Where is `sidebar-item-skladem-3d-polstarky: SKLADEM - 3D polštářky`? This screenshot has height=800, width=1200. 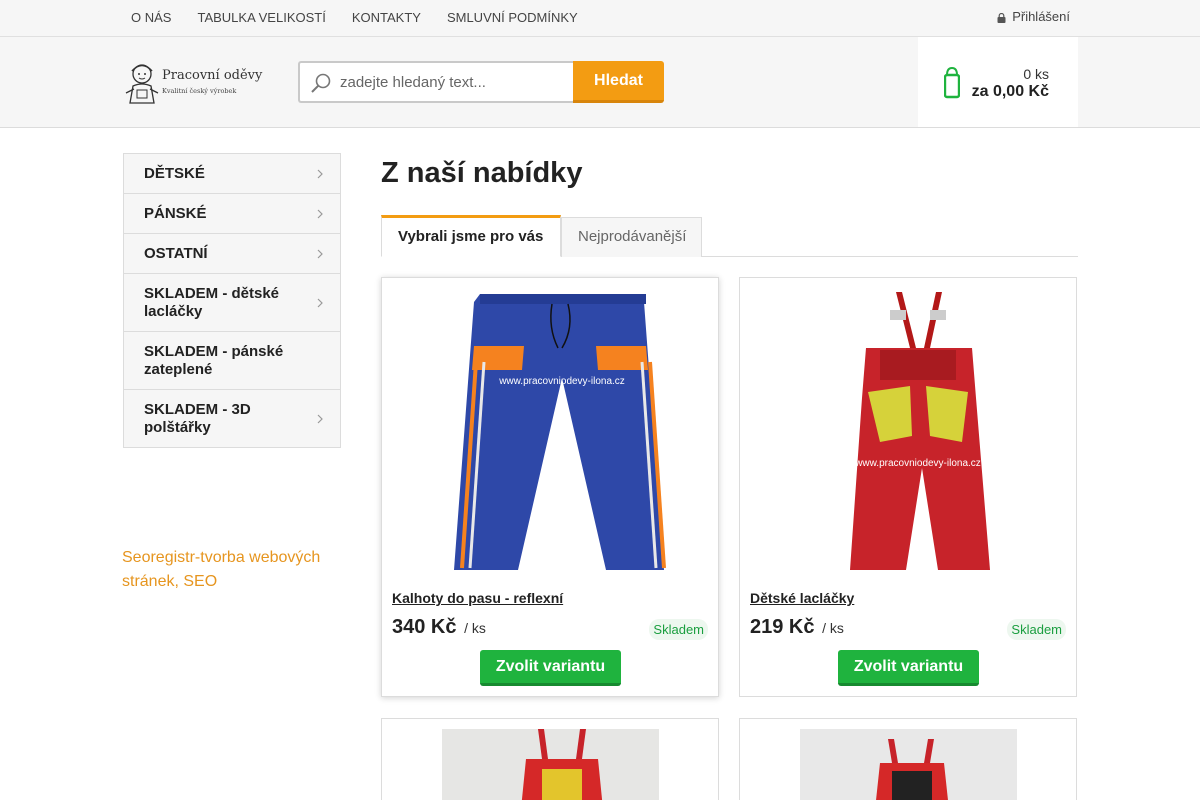
sidebar-item-skladem-3d-polstarky: SKLADEM - 3D polštářky is located at coordinates (232, 418).